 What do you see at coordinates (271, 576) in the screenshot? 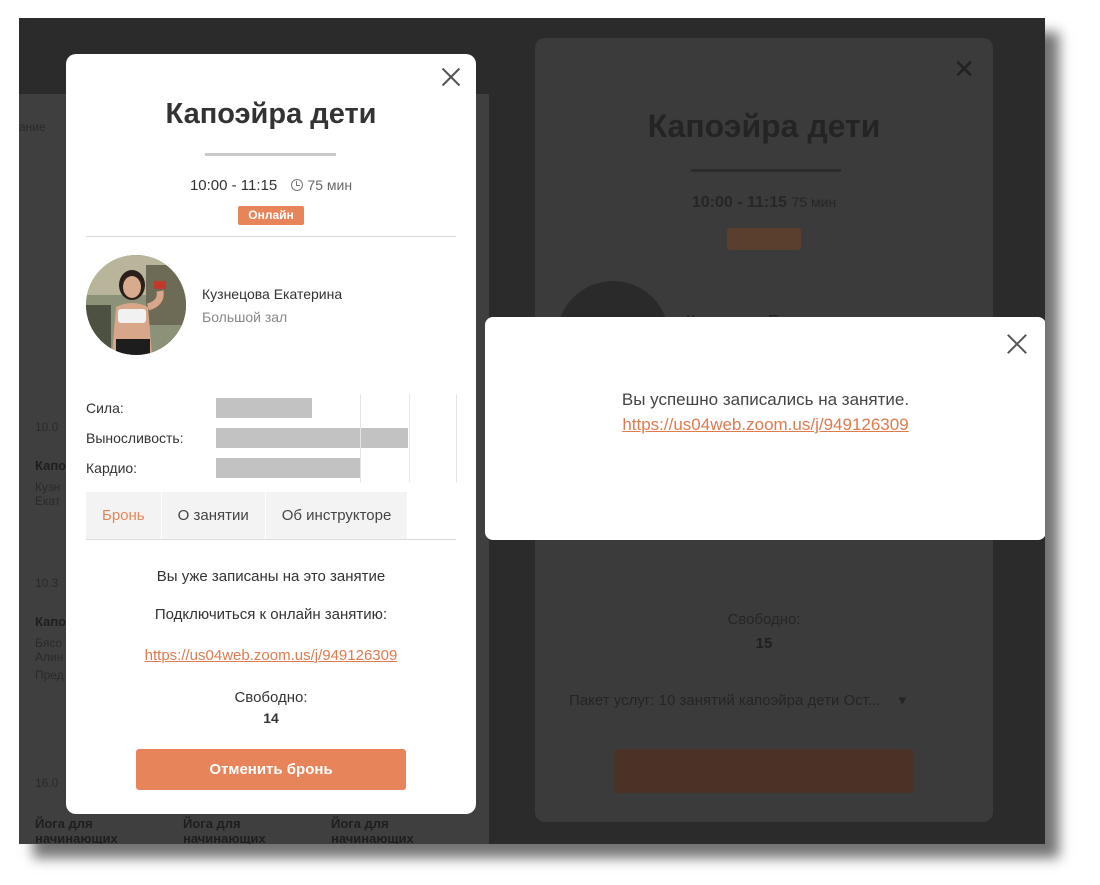
I see `already-booked-text: Вы уже записаны на это занятие` at bounding box center [271, 576].